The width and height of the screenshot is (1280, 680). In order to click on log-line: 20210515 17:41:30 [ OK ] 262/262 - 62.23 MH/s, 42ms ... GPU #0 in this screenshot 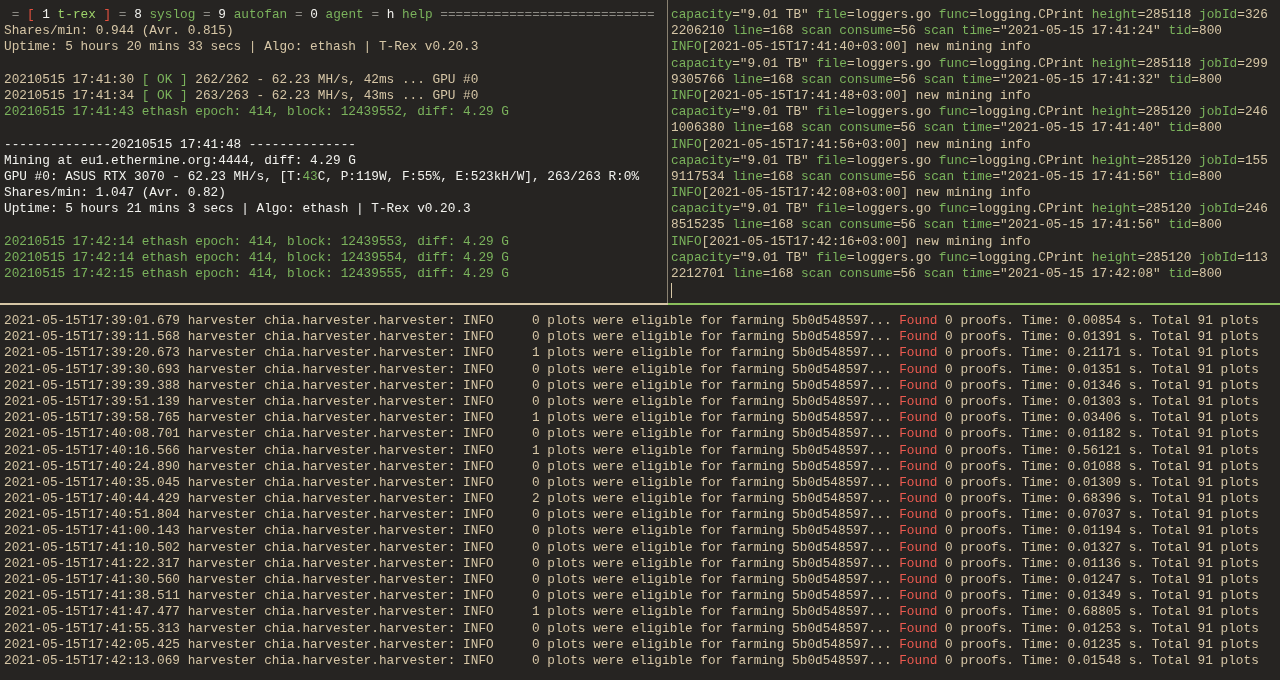, I will do `click(241, 79)`.